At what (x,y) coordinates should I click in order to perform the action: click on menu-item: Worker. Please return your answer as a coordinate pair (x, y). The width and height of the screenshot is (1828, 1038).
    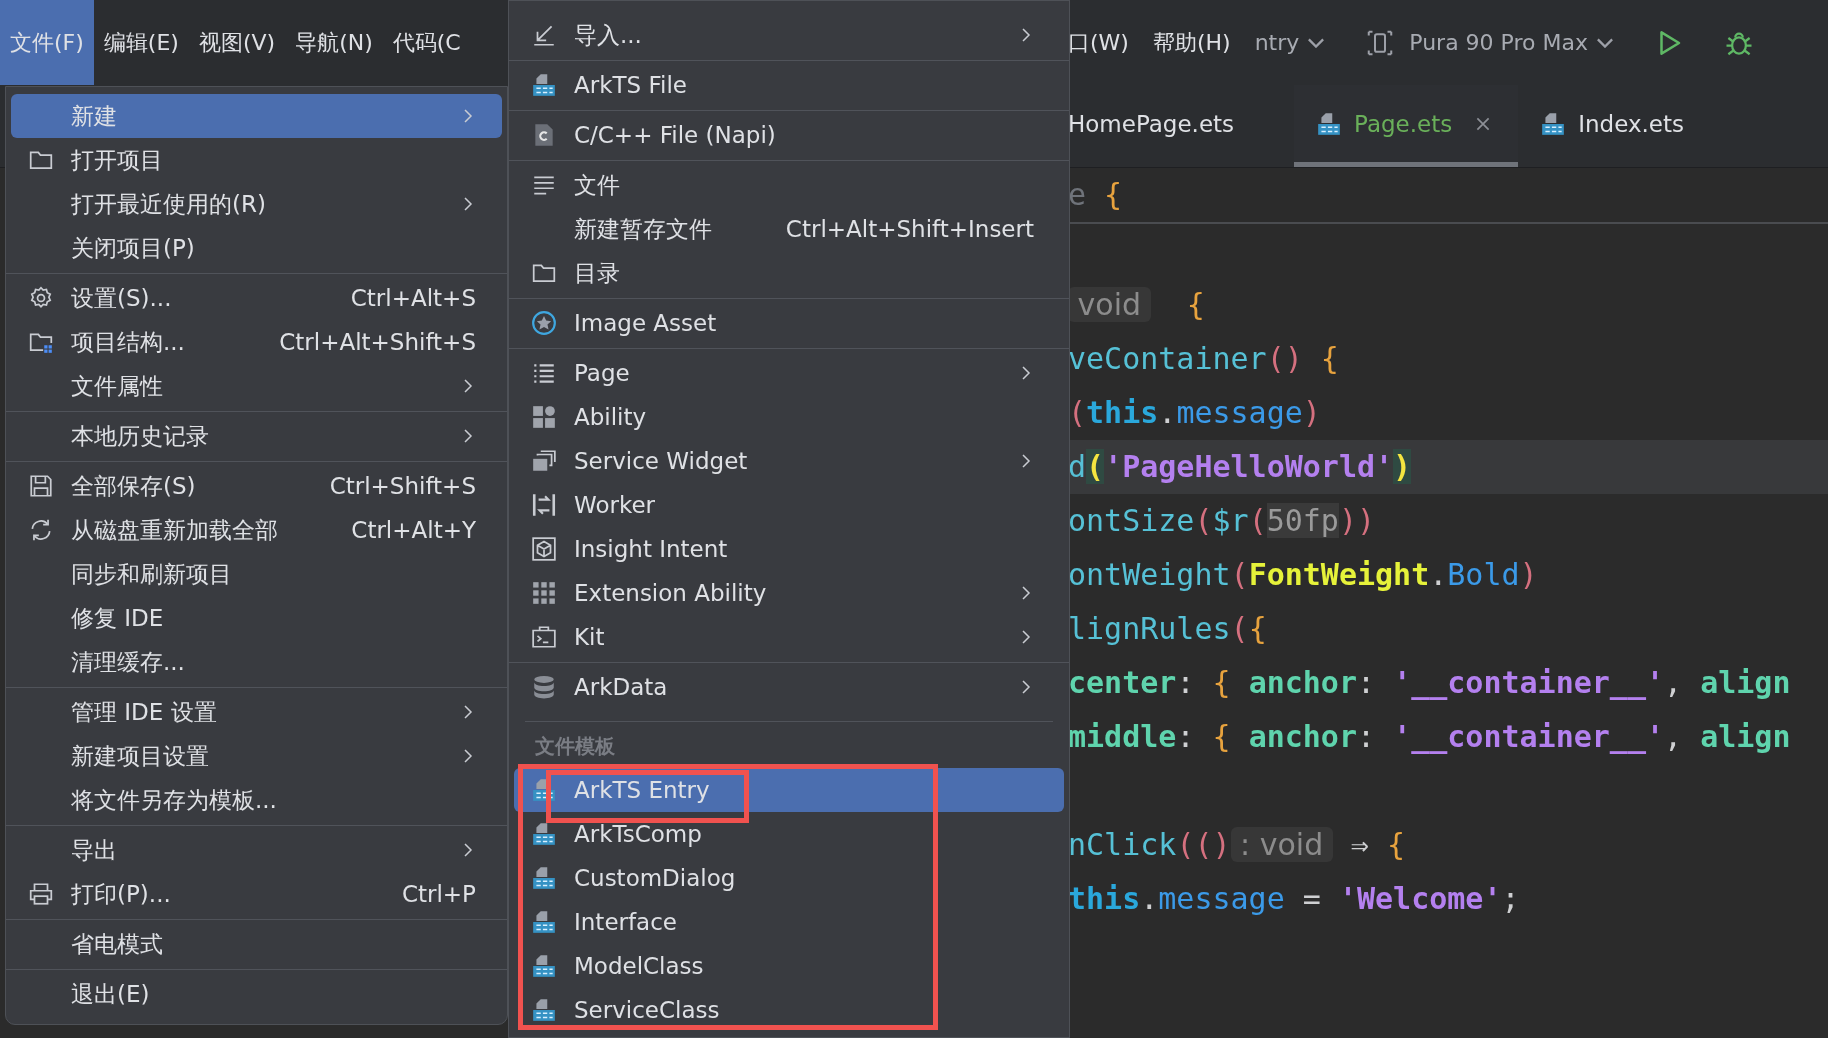
    Looking at the image, I should click on (789, 505).